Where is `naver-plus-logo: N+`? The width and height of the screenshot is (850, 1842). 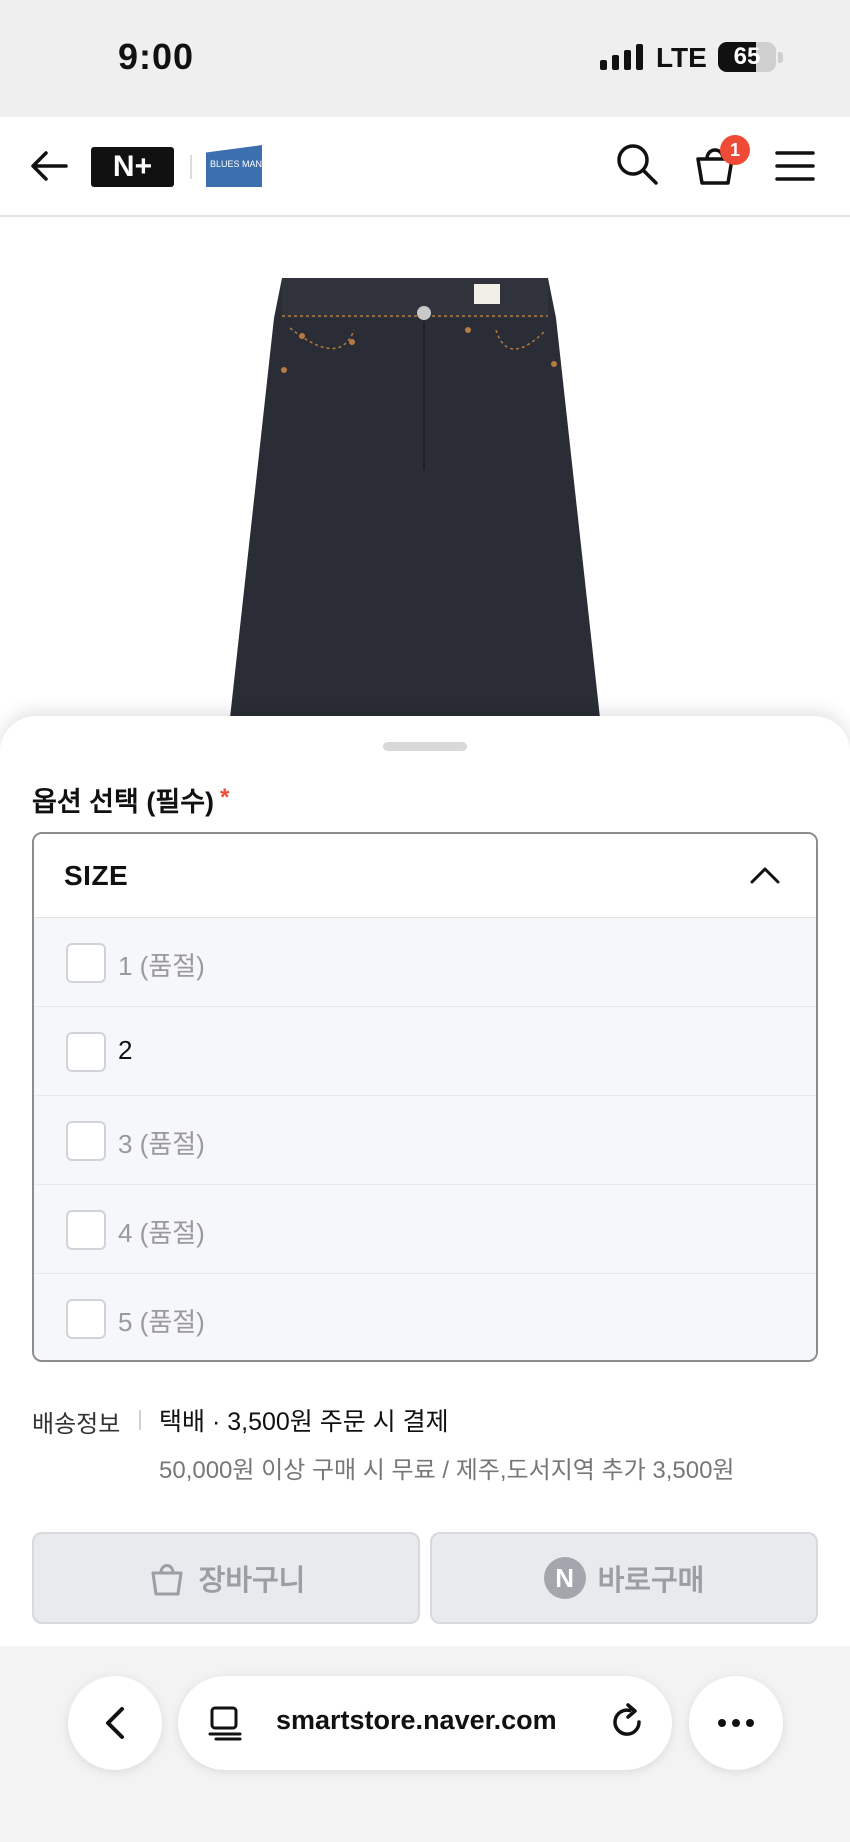 naver-plus-logo: N+ is located at coordinates (132, 167).